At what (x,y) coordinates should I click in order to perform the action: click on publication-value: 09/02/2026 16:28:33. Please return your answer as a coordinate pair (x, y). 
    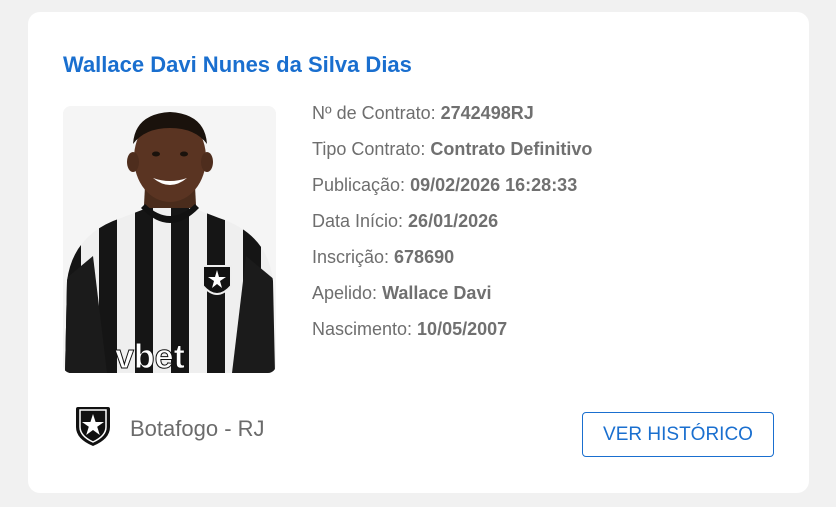
    Looking at the image, I should click on (494, 185).